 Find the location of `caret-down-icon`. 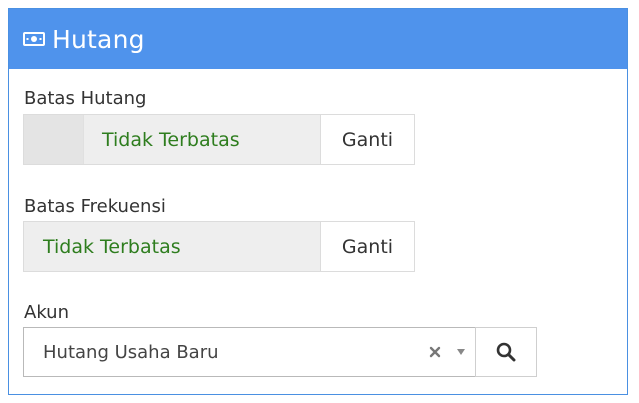

caret-down-icon is located at coordinates (461, 352).